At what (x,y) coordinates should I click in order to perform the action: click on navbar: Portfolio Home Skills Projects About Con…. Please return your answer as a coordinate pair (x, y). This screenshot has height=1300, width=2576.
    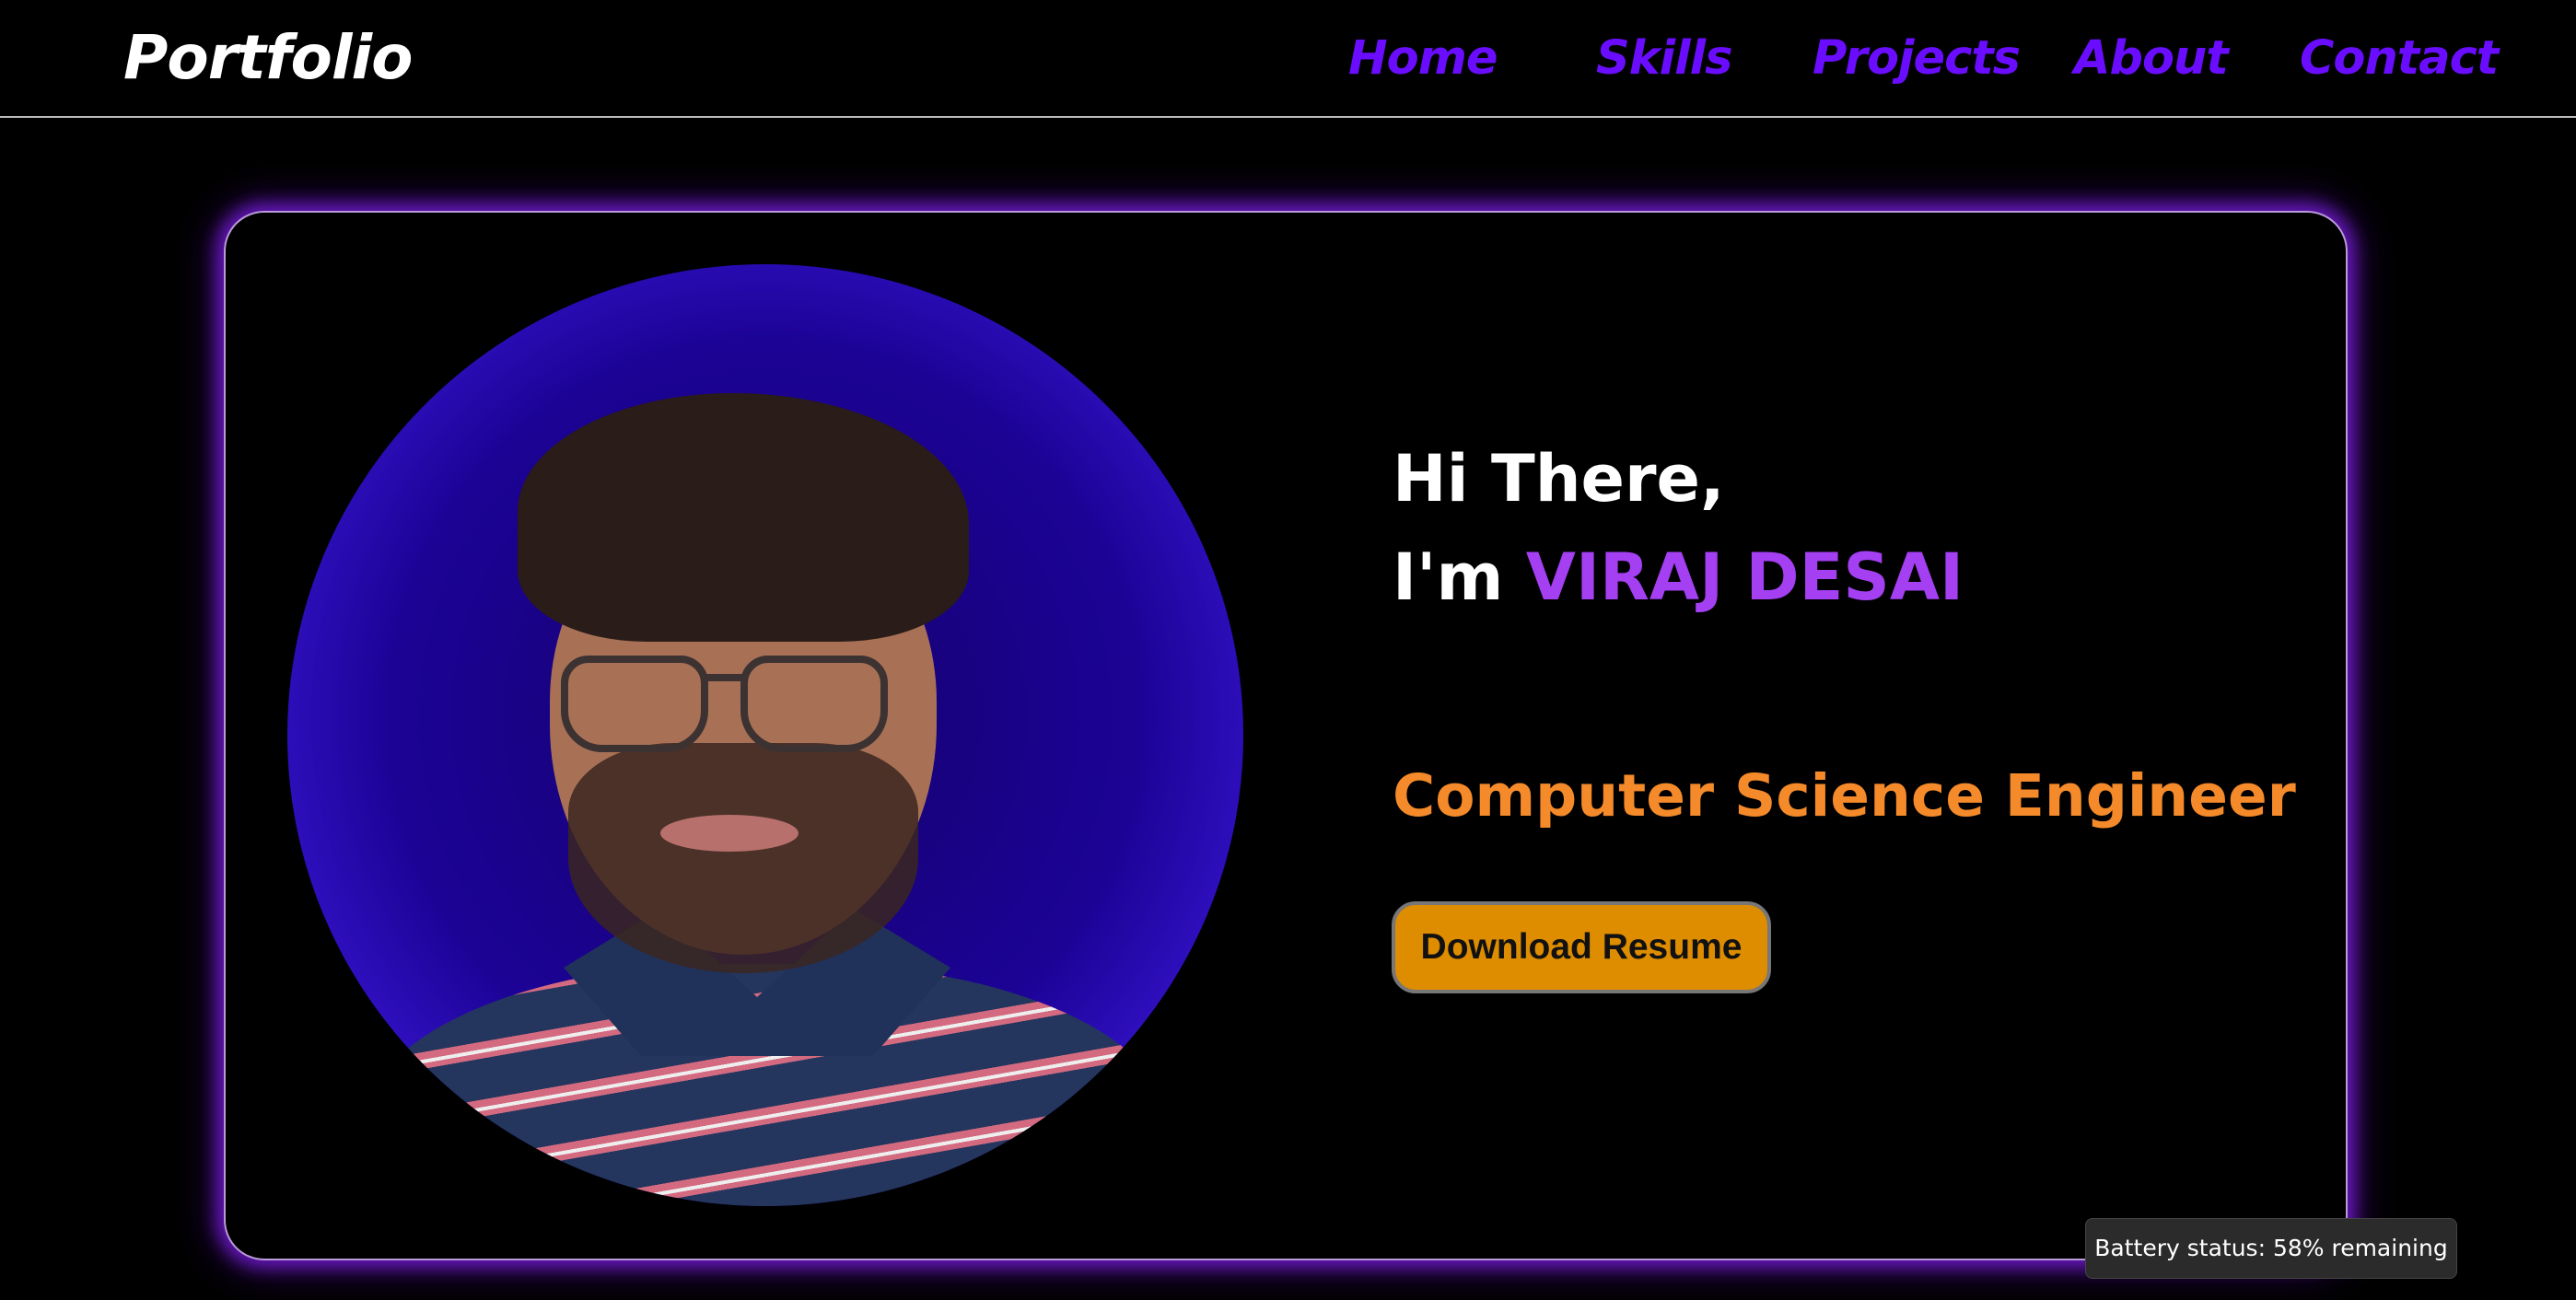
    Looking at the image, I should click on (1288, 59).